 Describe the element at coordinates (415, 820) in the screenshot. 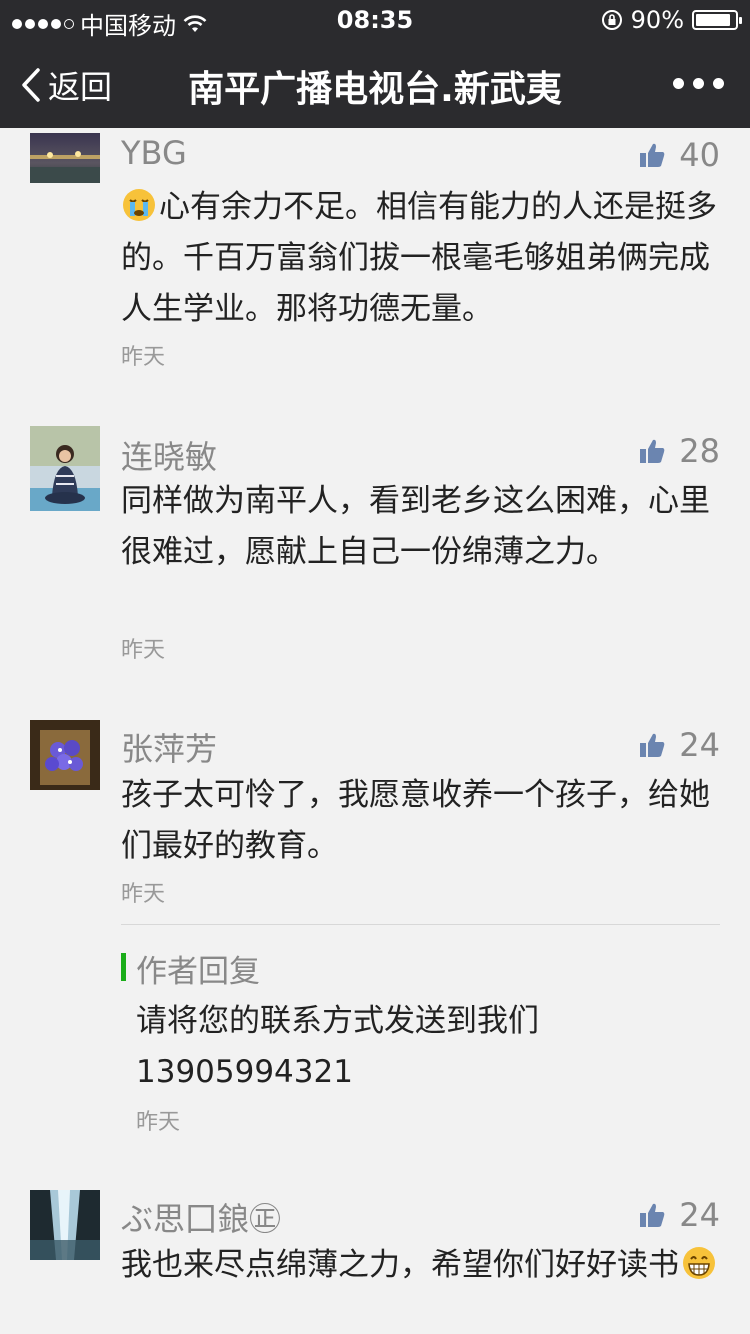

I see `comment-text: 孩子太可怜了，我愿意收养一个孩子，给她们最好的教育。` at that location.